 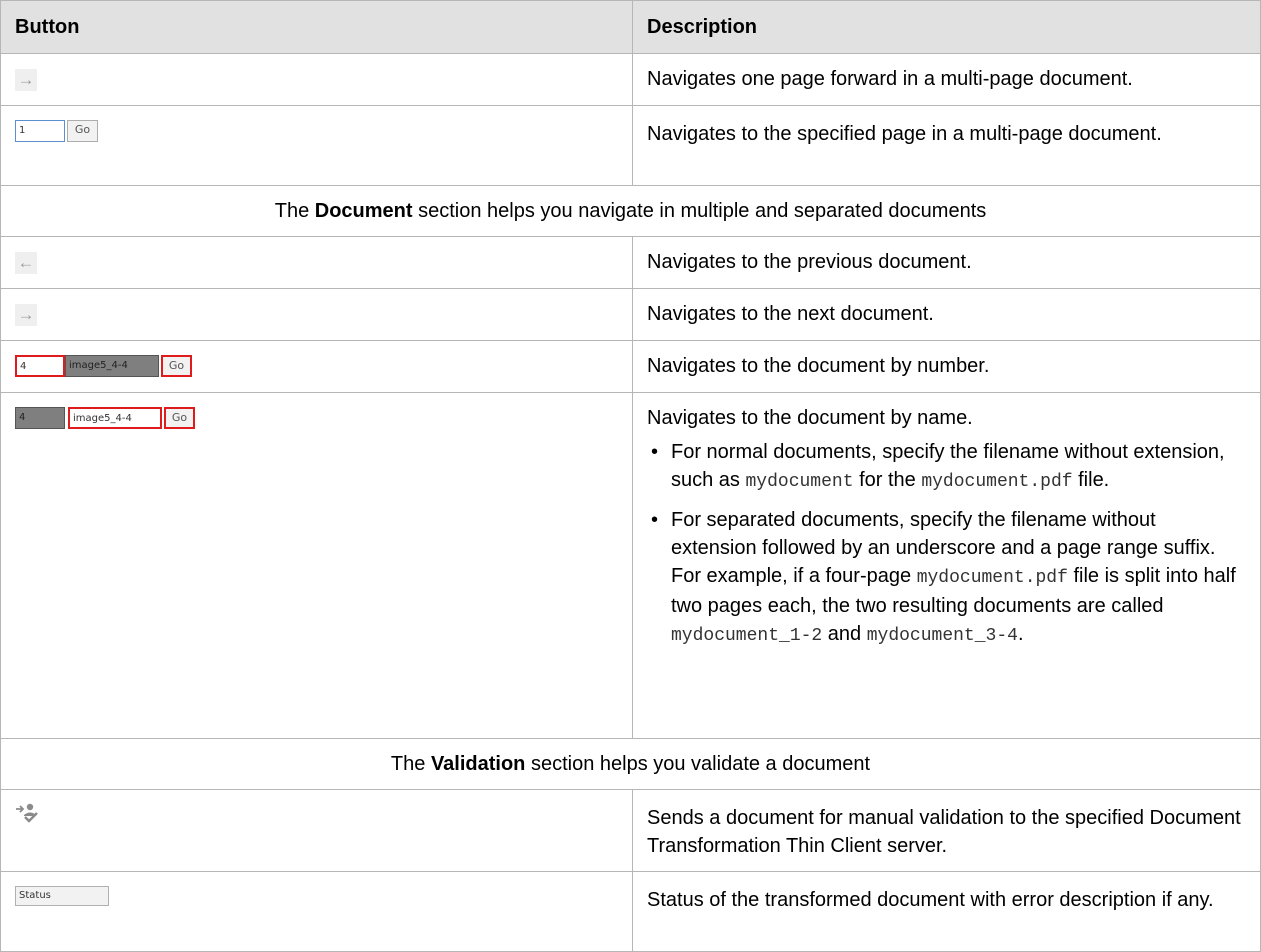 I want to click on description-cell: Navigates to the next document., so click(x=946, y=314).